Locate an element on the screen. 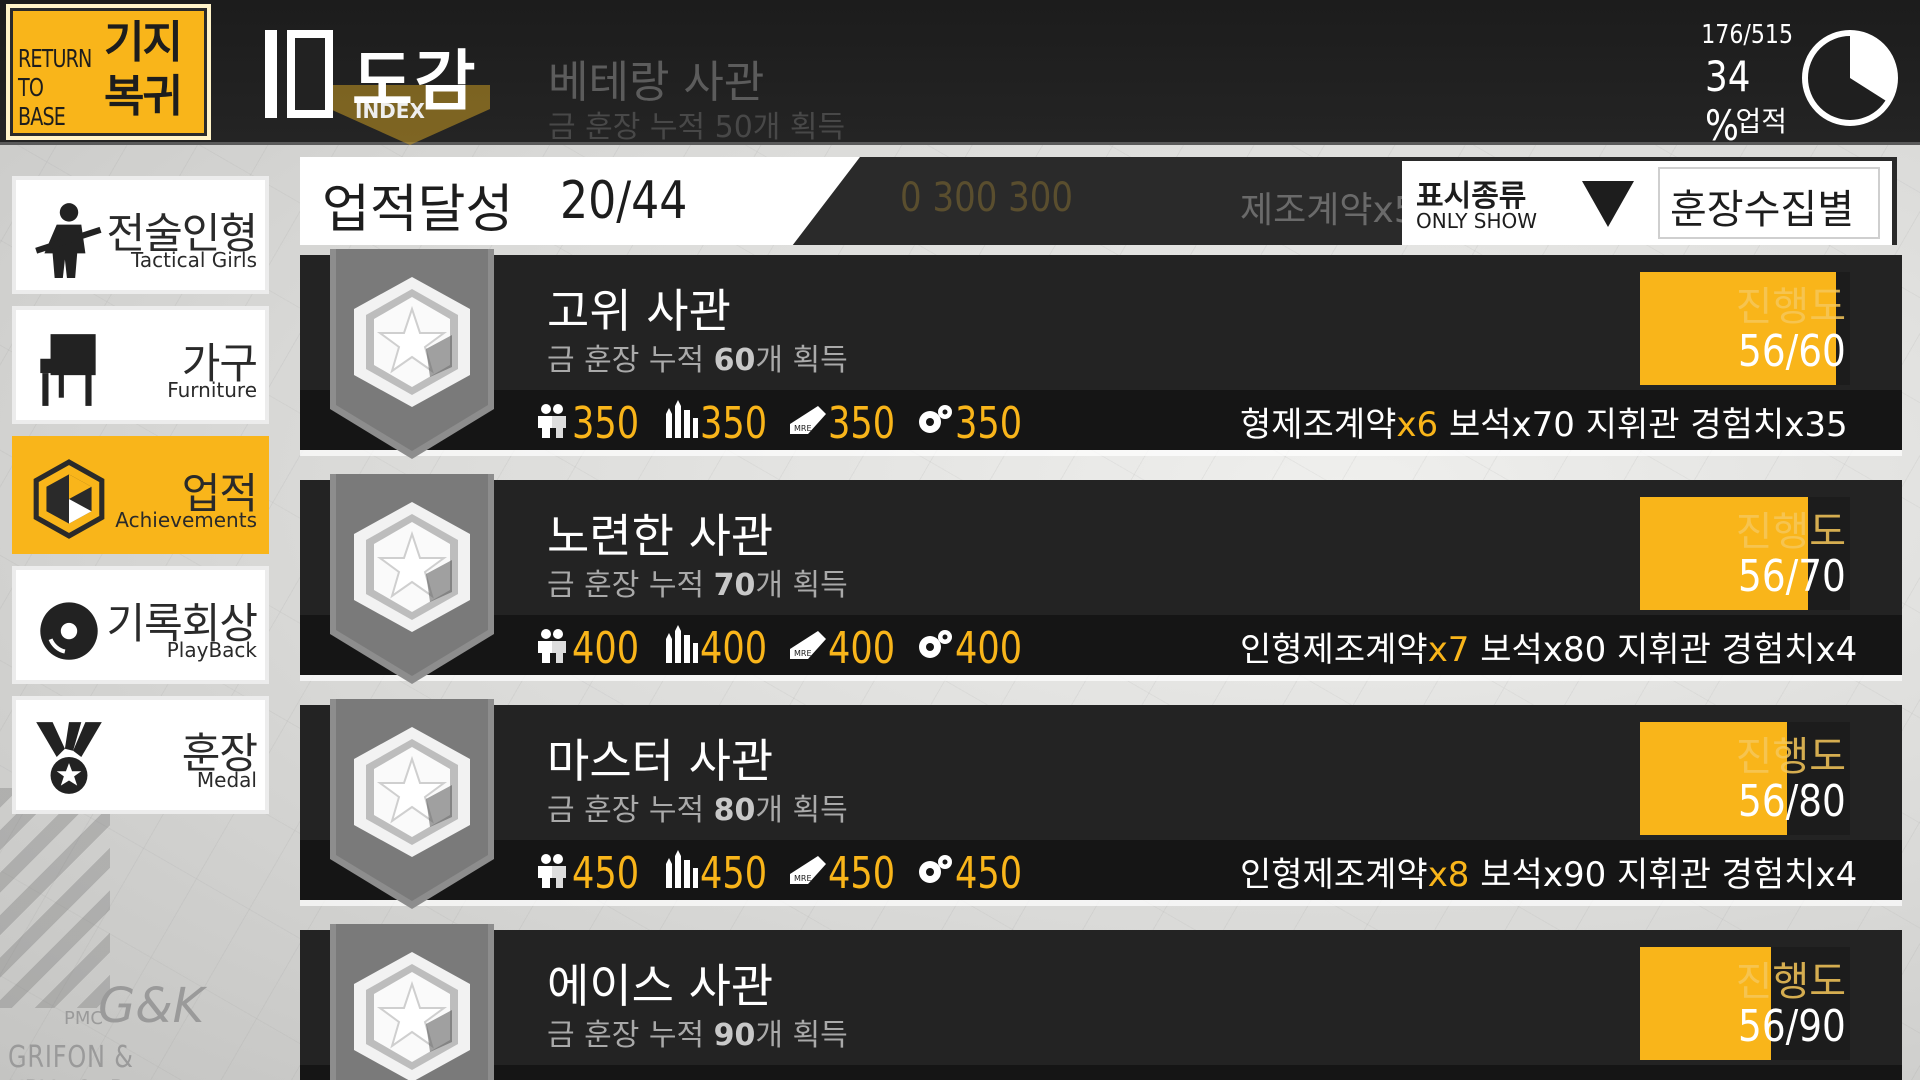 The image size is (1920, 1080). achievement-title: 노련한 사관 is located at coordinates (660, 536).